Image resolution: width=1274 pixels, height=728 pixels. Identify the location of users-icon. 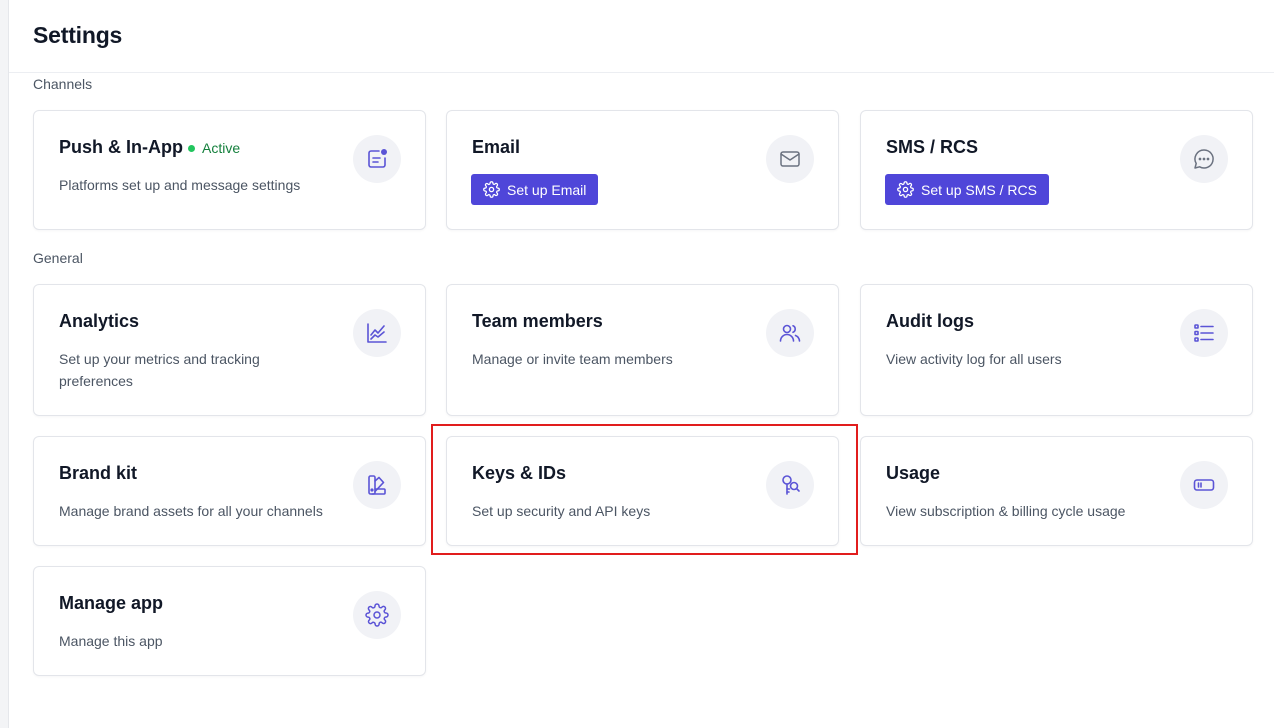
(790, 333).